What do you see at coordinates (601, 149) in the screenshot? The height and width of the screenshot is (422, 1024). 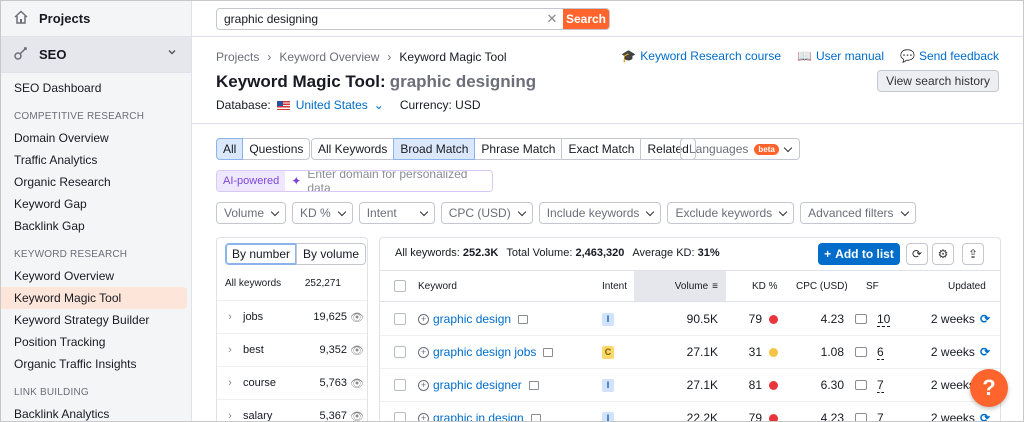 I see `tab-exact-match: Exact Match` at bounding box center [601, 149].